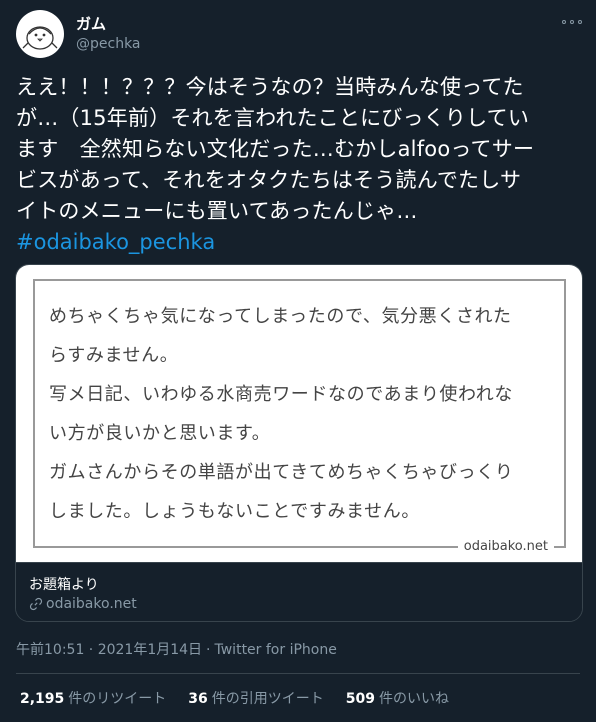  I want to click on divider, so click(298, 673).